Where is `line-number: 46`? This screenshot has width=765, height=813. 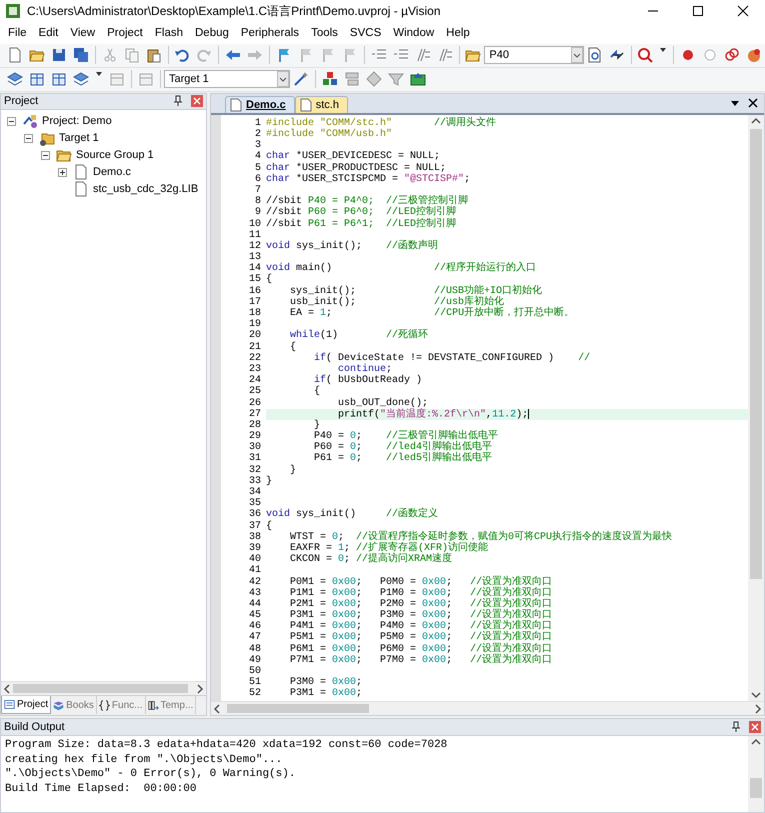
line-number: 46 is located at coordinates (255, 626).